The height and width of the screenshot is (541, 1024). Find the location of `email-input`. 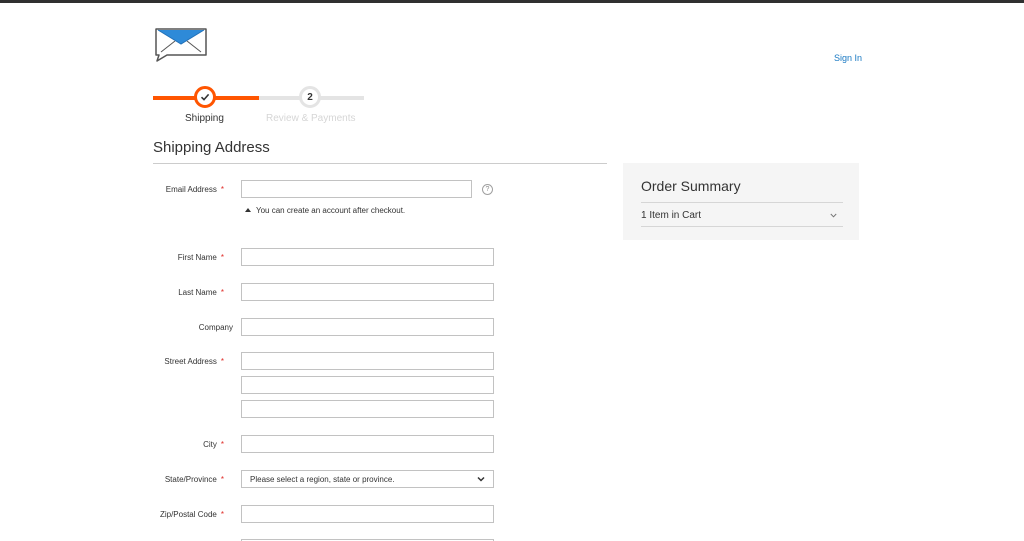

email-input is located at coordinates (356, 189).